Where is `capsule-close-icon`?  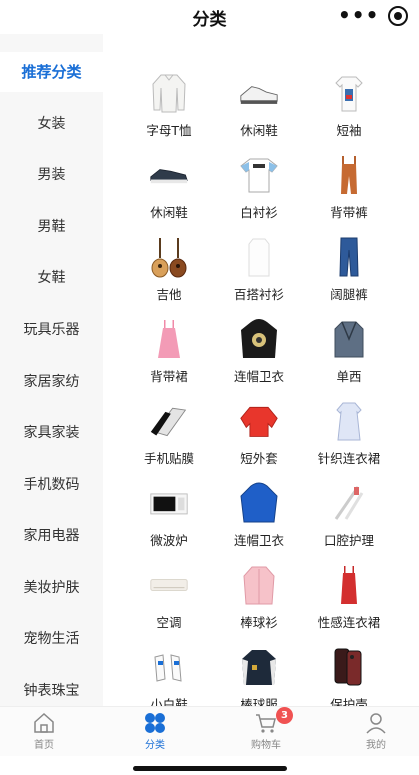 capsule-close-icon is located at coordinates (398, 16).